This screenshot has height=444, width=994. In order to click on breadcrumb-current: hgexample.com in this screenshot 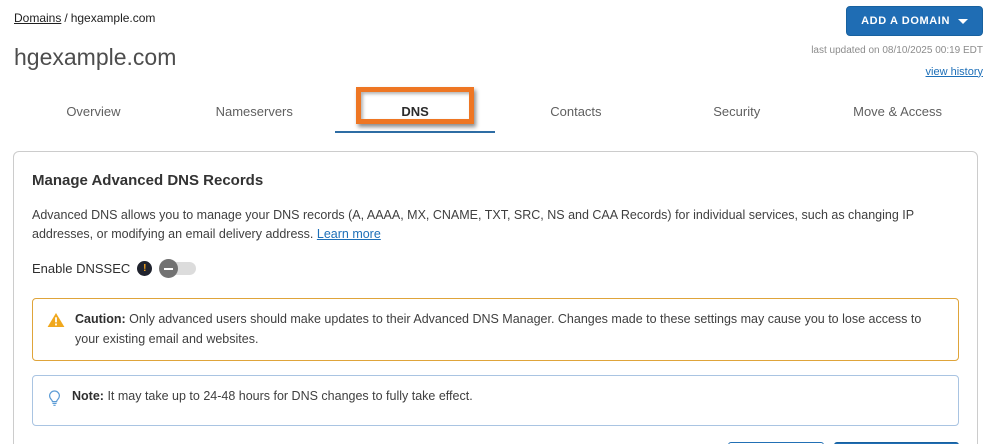, I will do `click(113, 18)`.